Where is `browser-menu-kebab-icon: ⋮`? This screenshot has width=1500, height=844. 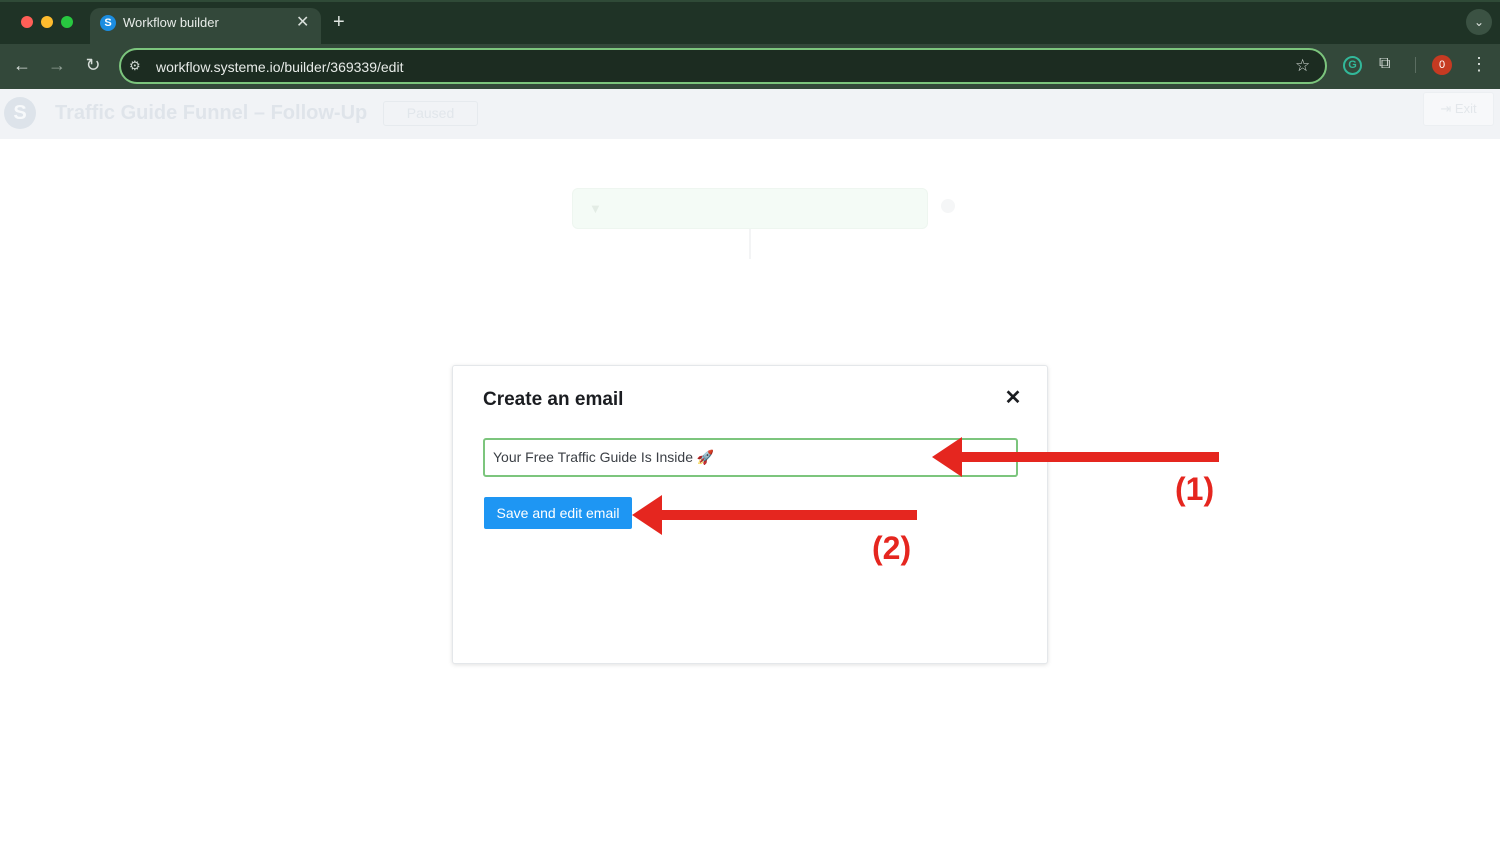 browser-menu-kebab-icon: ⋮ is located at coordinates (1479, 64).